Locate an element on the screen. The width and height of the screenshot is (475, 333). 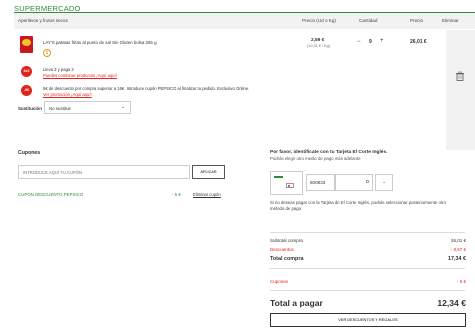
apply-coupon-button: APLICAR is located at coordinates (208, 172).